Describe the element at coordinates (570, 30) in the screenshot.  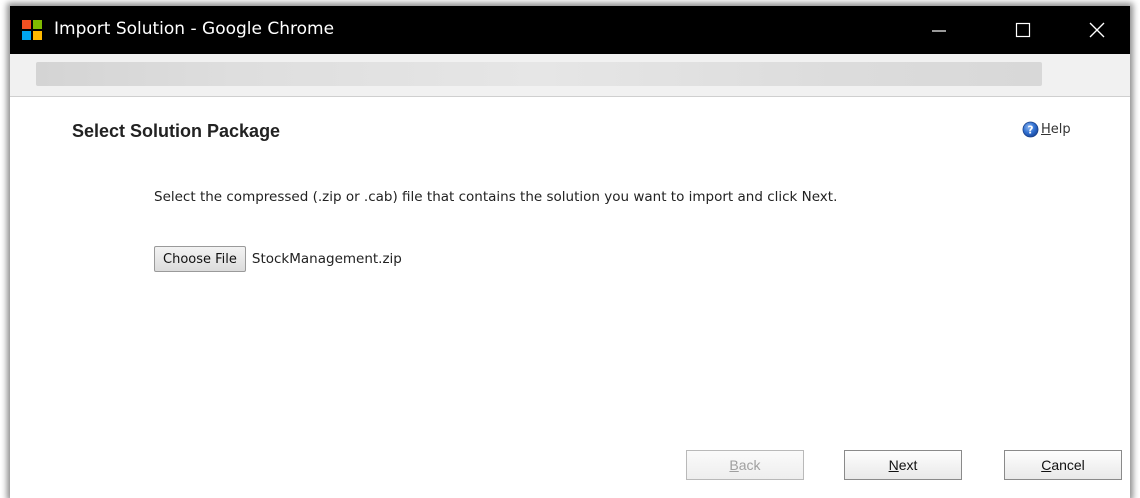
I see `title-bar: Import Solution - Google Chrome` at that location.